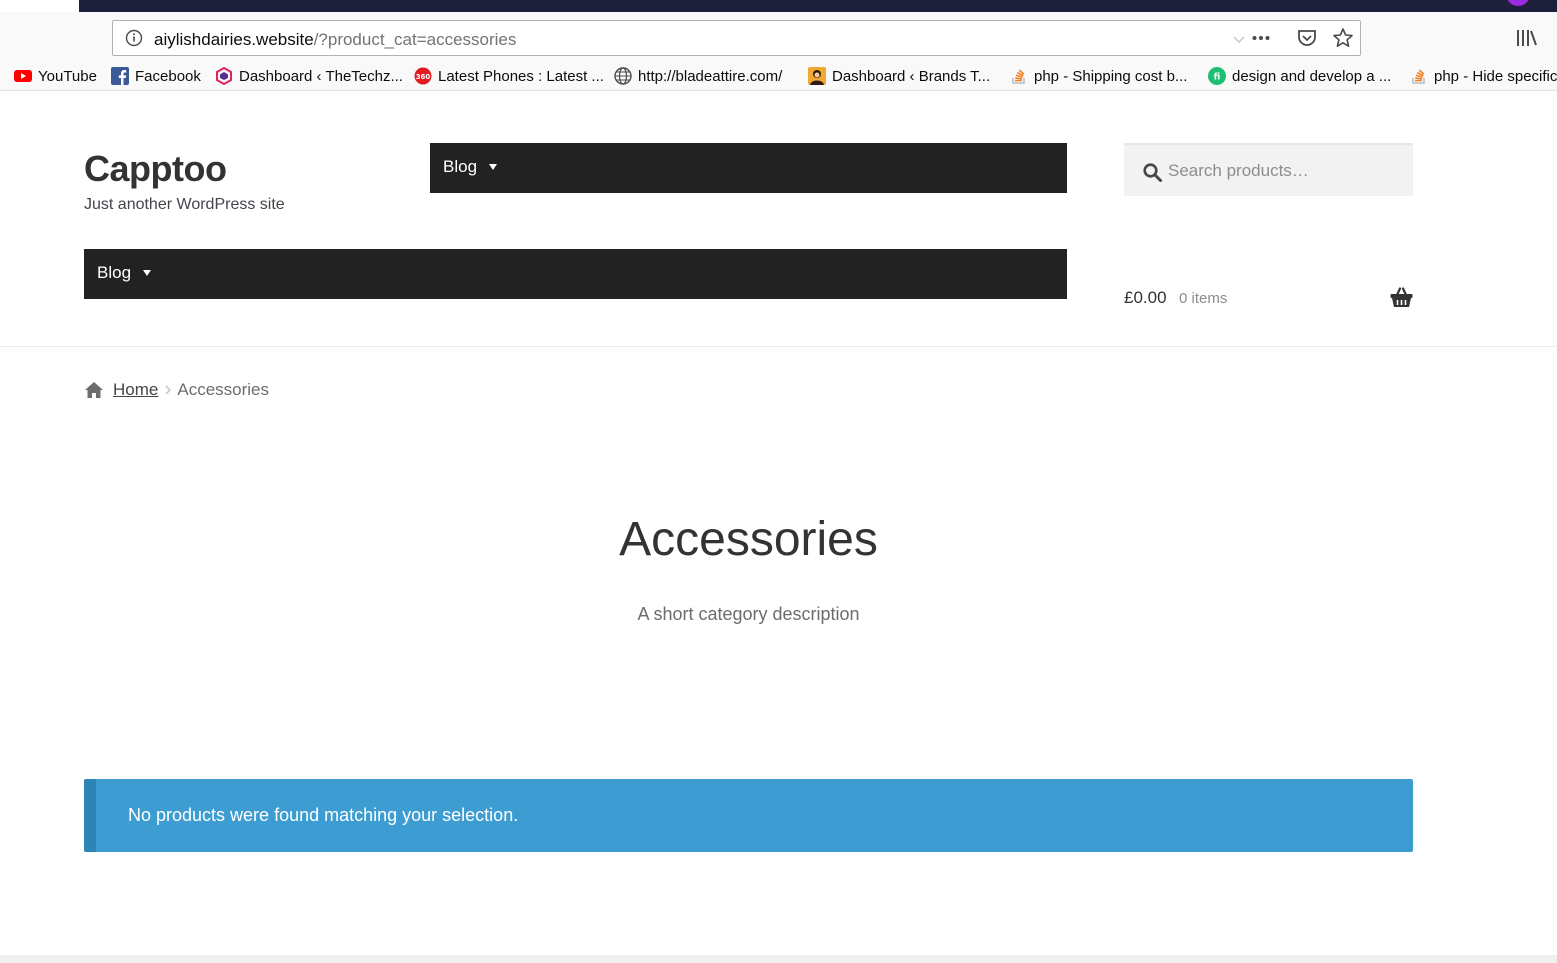  I want to click on bookmark-label: Facebook, so click(168, 76).